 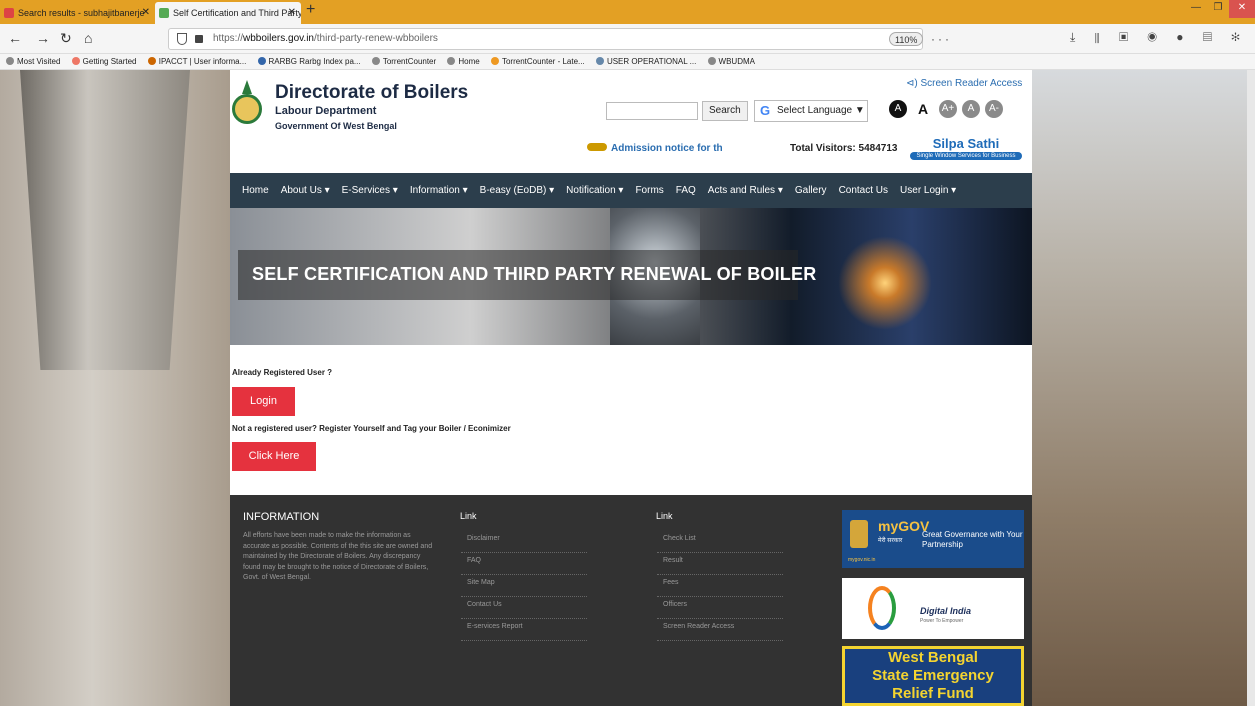 I want to click on mygov-tagline: Great Governance with Your Partnership, so click(x=972, y=539).